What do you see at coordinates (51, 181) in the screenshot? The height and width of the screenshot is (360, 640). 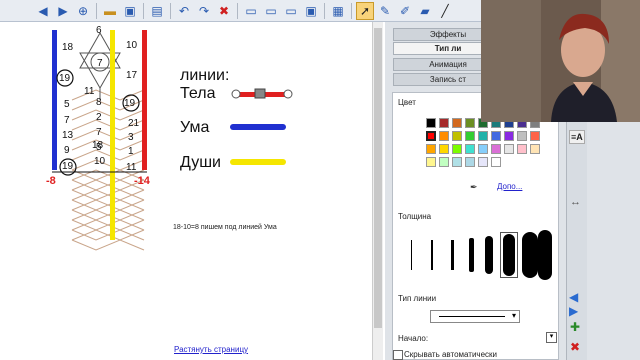 I see `left-total: -8` at bounding box center [51, 181].